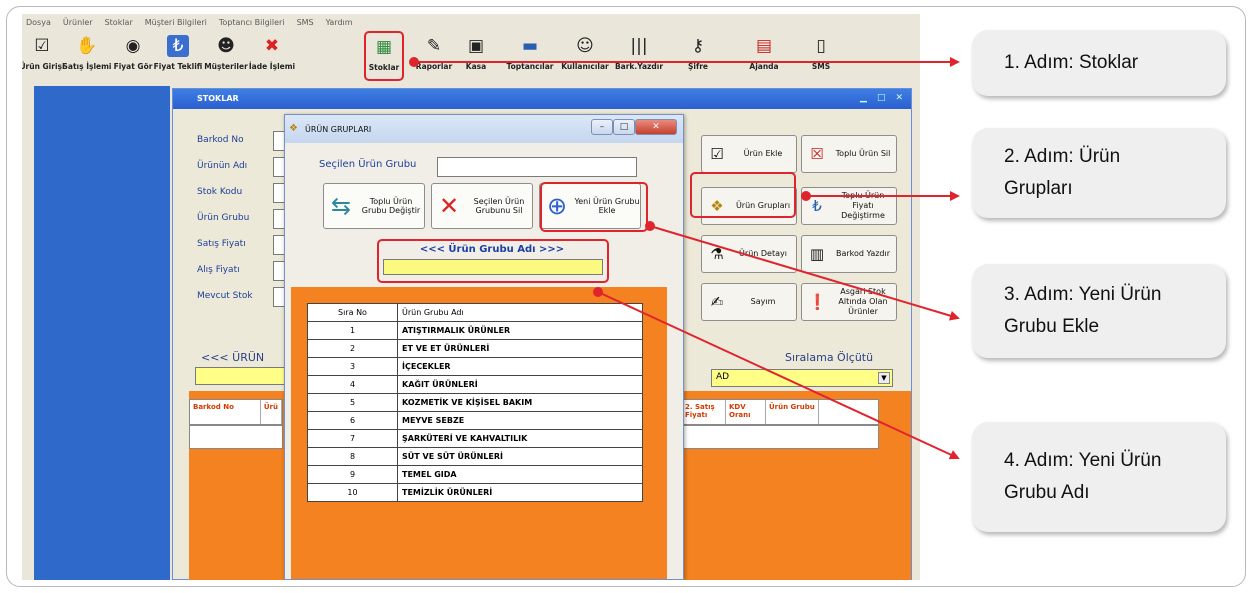 The height and width of the screenshot is (593, 1252). Describe the element at coordinates (475, 438) in the screenshot. I see `table-row: 7 ŞARKÜTERİ VE KAHVALTILIK` at that location.